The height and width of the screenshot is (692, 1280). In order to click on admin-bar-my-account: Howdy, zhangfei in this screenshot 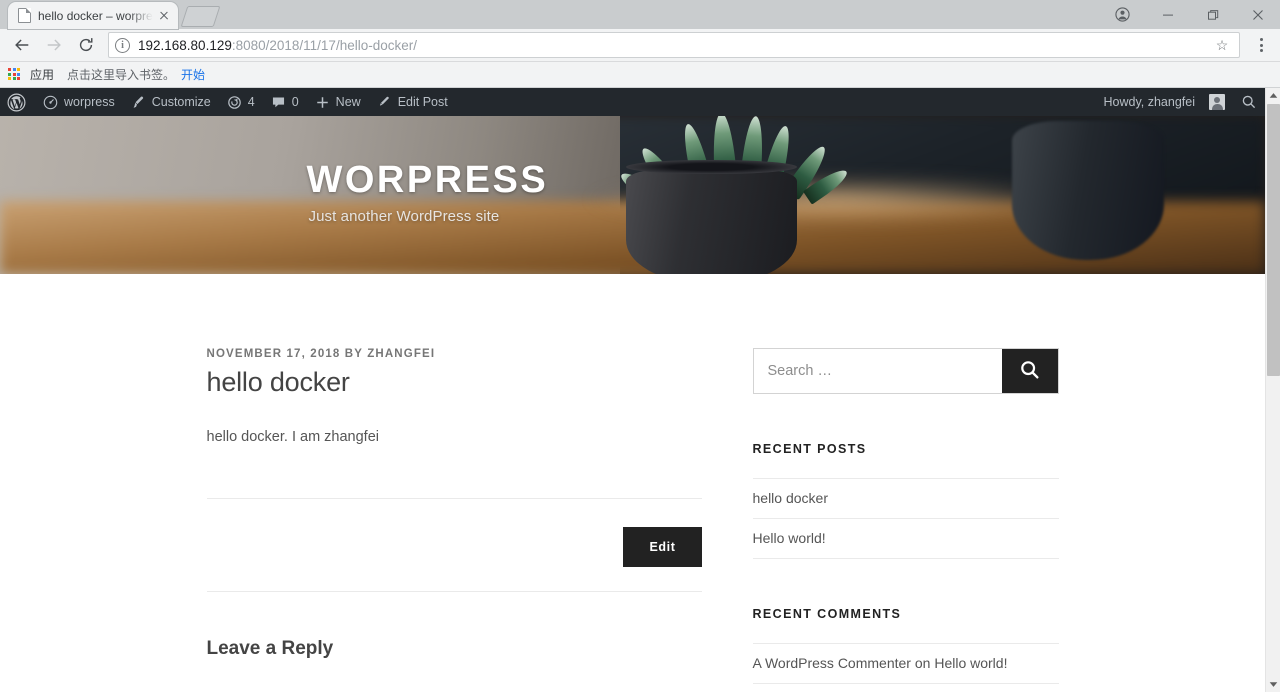, I will do `click(1165, 102)`.